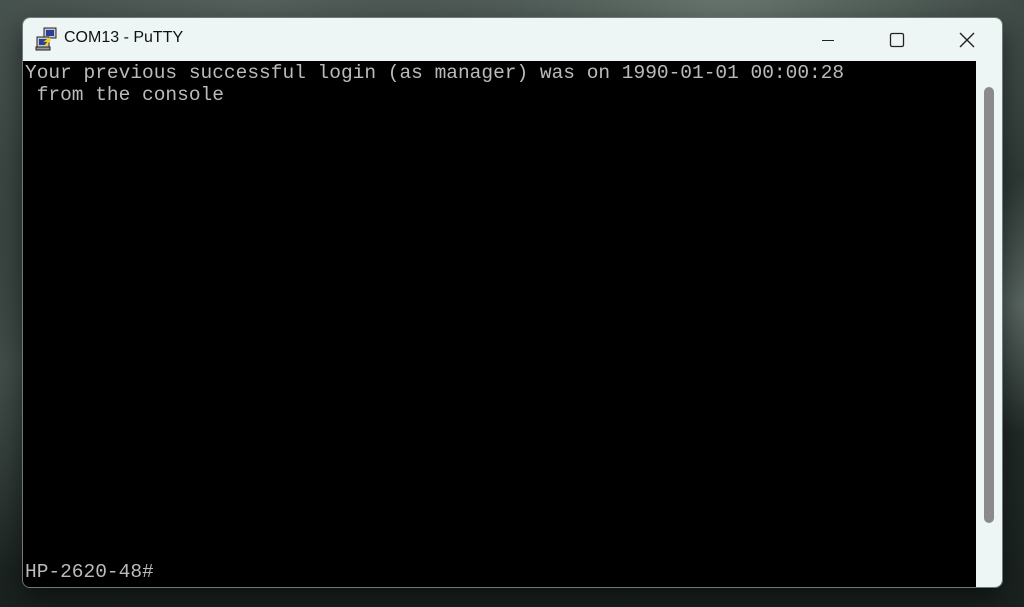 The height and width of the screenshot is (607, 1024). What do you see at coordinates (89, 572) in the screenshot?
I see `command-prompt: HP-2620-48#` at bounding box center [89, 572].